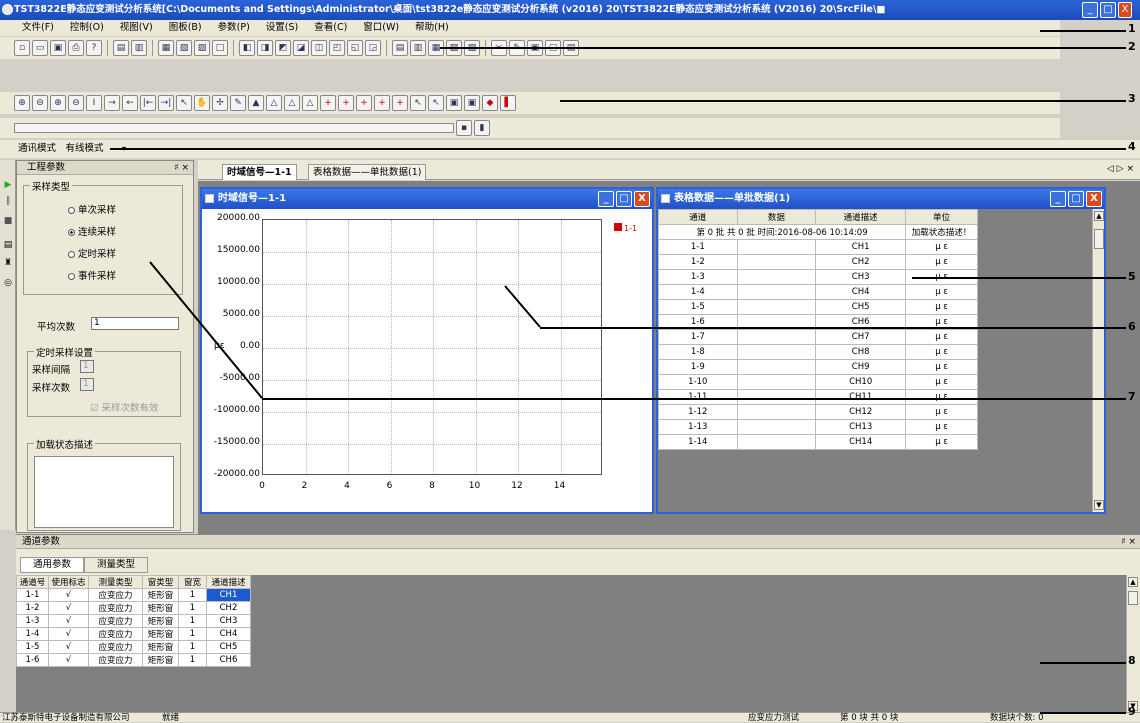 The width and height of the screenshot is (1140, 723). Describe the element at coordinates (1076, 199) in the screenshot. I see `maximize-button: □` at that location.